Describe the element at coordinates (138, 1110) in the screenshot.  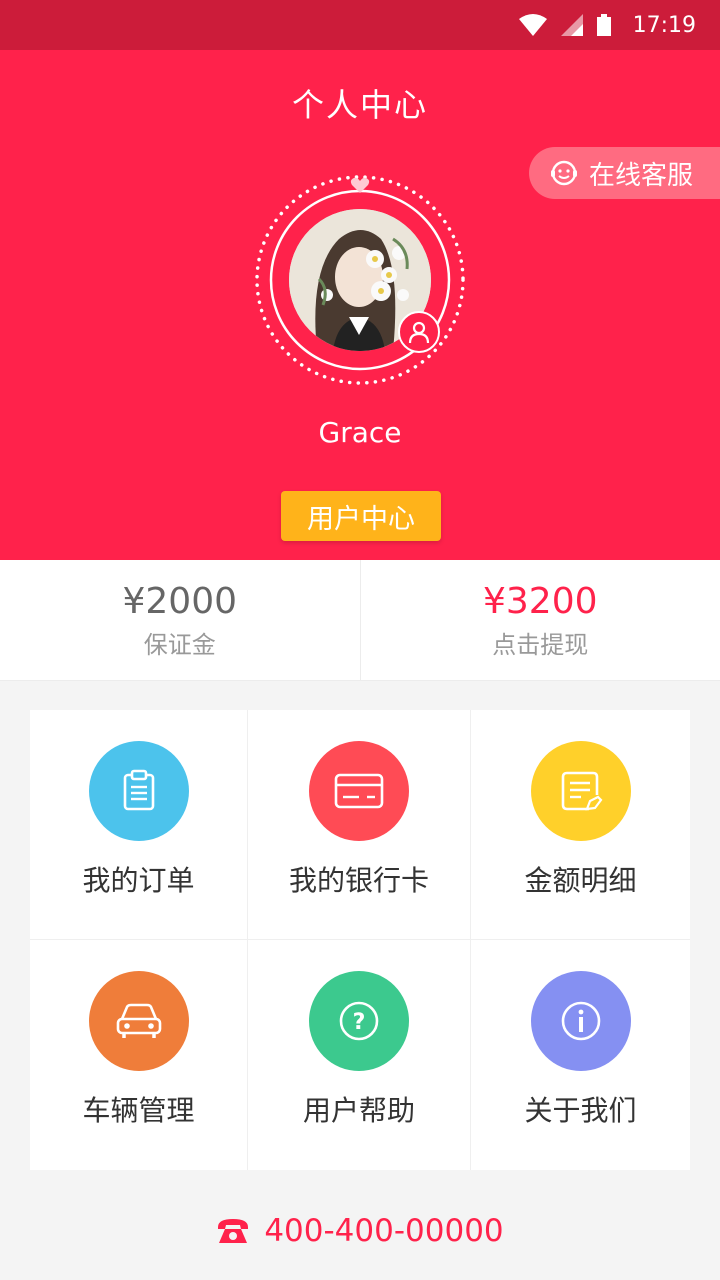
I see `menu-label: 车辆管理` at that location.